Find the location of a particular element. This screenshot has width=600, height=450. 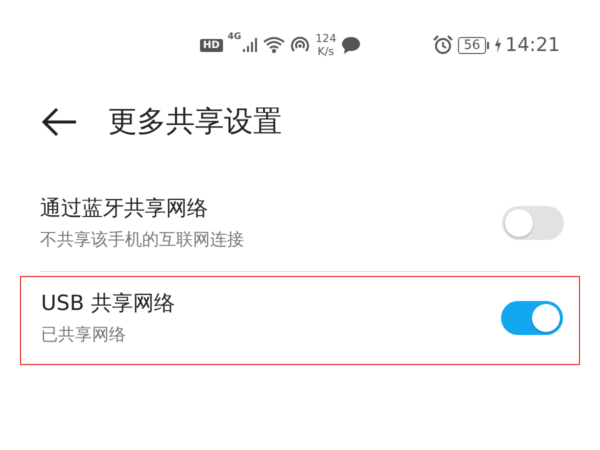

message-icon is located at coordinates (351, 45).